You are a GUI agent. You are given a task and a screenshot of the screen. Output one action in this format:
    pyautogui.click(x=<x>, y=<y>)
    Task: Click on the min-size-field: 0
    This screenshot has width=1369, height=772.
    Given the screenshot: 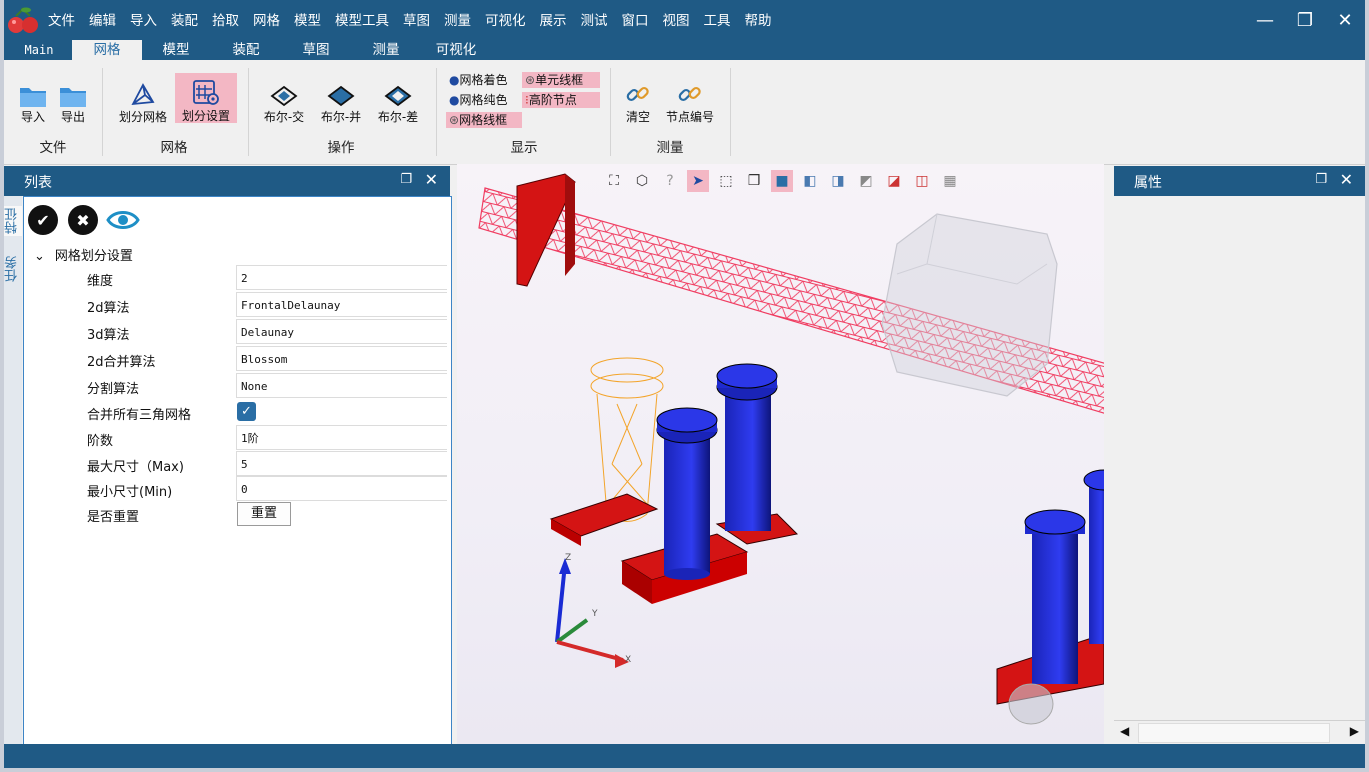 What is the action you would take?
    pyautogui.click(x=341, y=488)
    